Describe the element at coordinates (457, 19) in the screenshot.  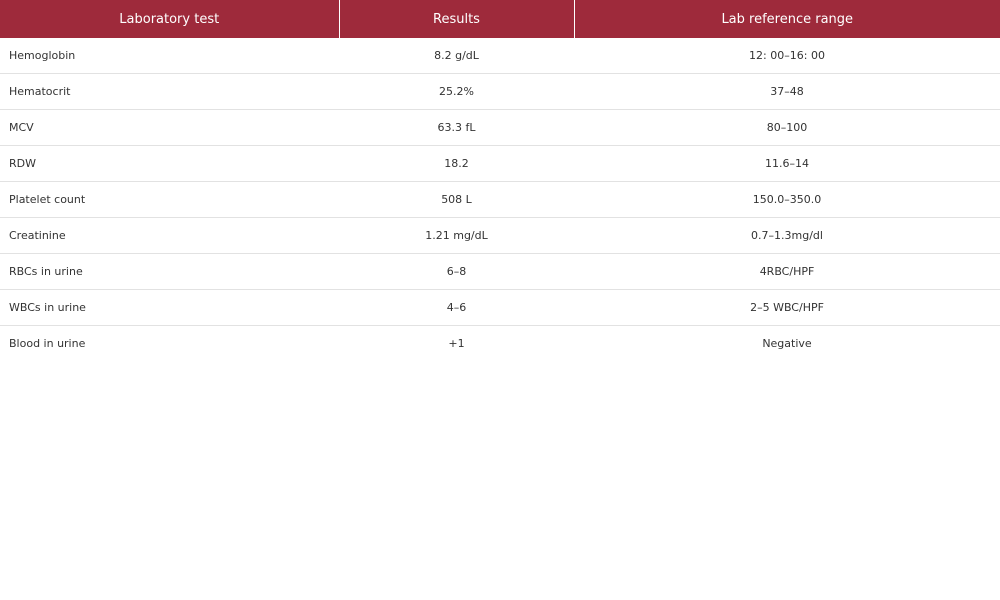
I see `header-results: Results` at that location.